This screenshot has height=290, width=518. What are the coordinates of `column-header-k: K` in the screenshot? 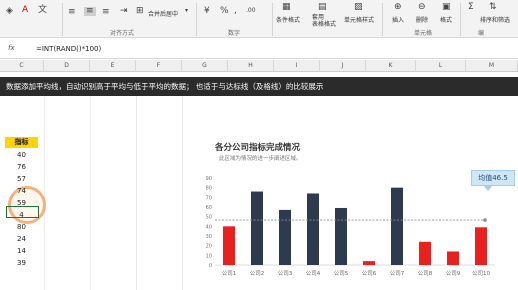 It's located at (391, 66).